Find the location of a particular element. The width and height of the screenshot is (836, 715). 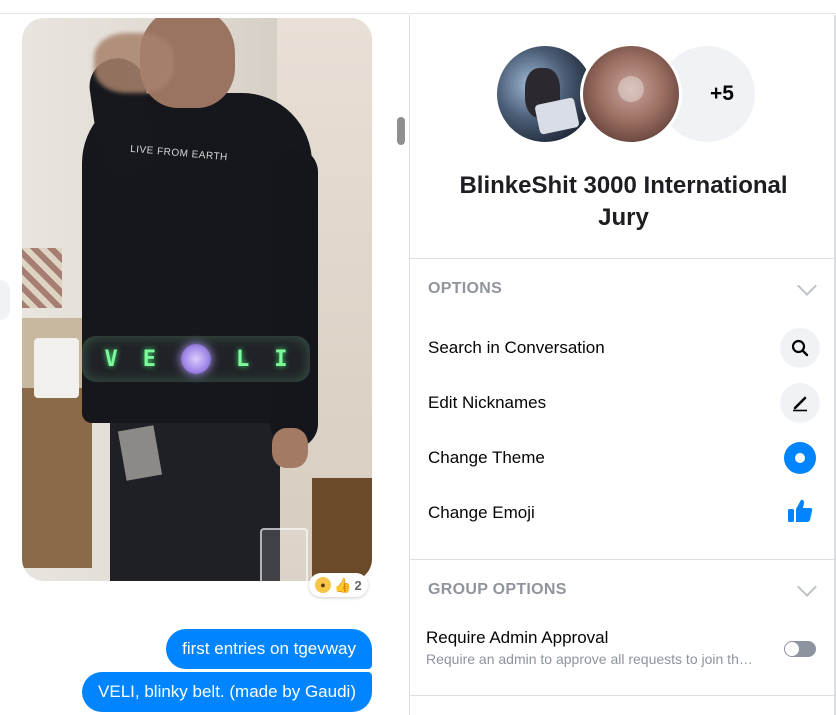

wow-reaction-icon: ● is located at coordinates (323, 585).